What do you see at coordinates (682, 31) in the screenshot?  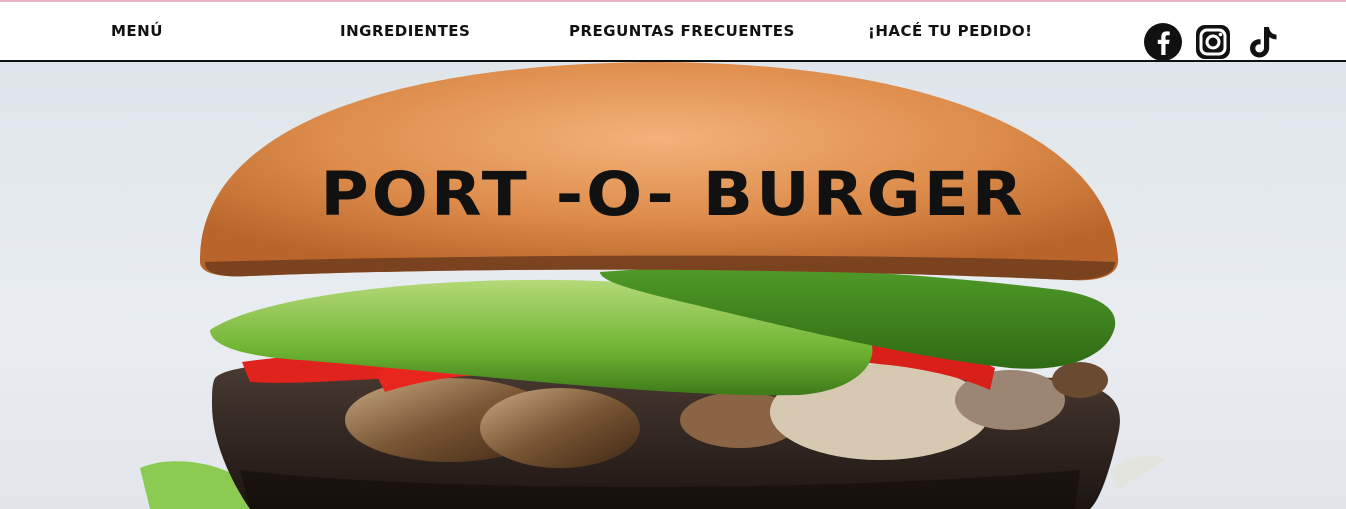 I see `nav-item-preguntas-frecuentes: PREGUNTAS FRECUENTES` at bounding box center [682, 31].